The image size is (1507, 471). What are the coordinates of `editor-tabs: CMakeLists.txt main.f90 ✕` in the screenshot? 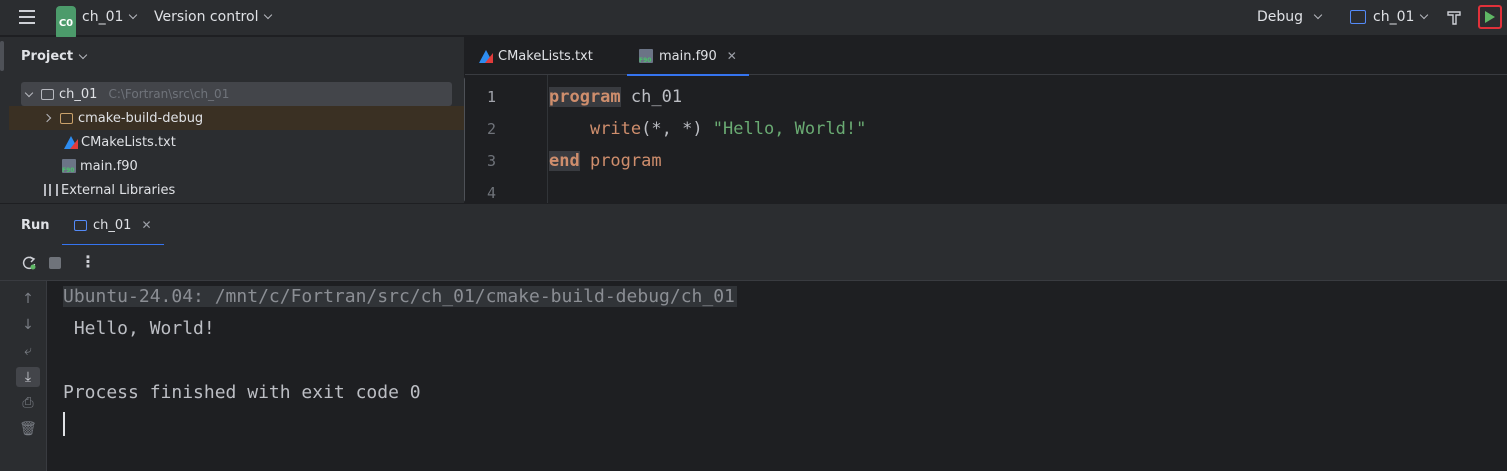 It's located at (986, 56).